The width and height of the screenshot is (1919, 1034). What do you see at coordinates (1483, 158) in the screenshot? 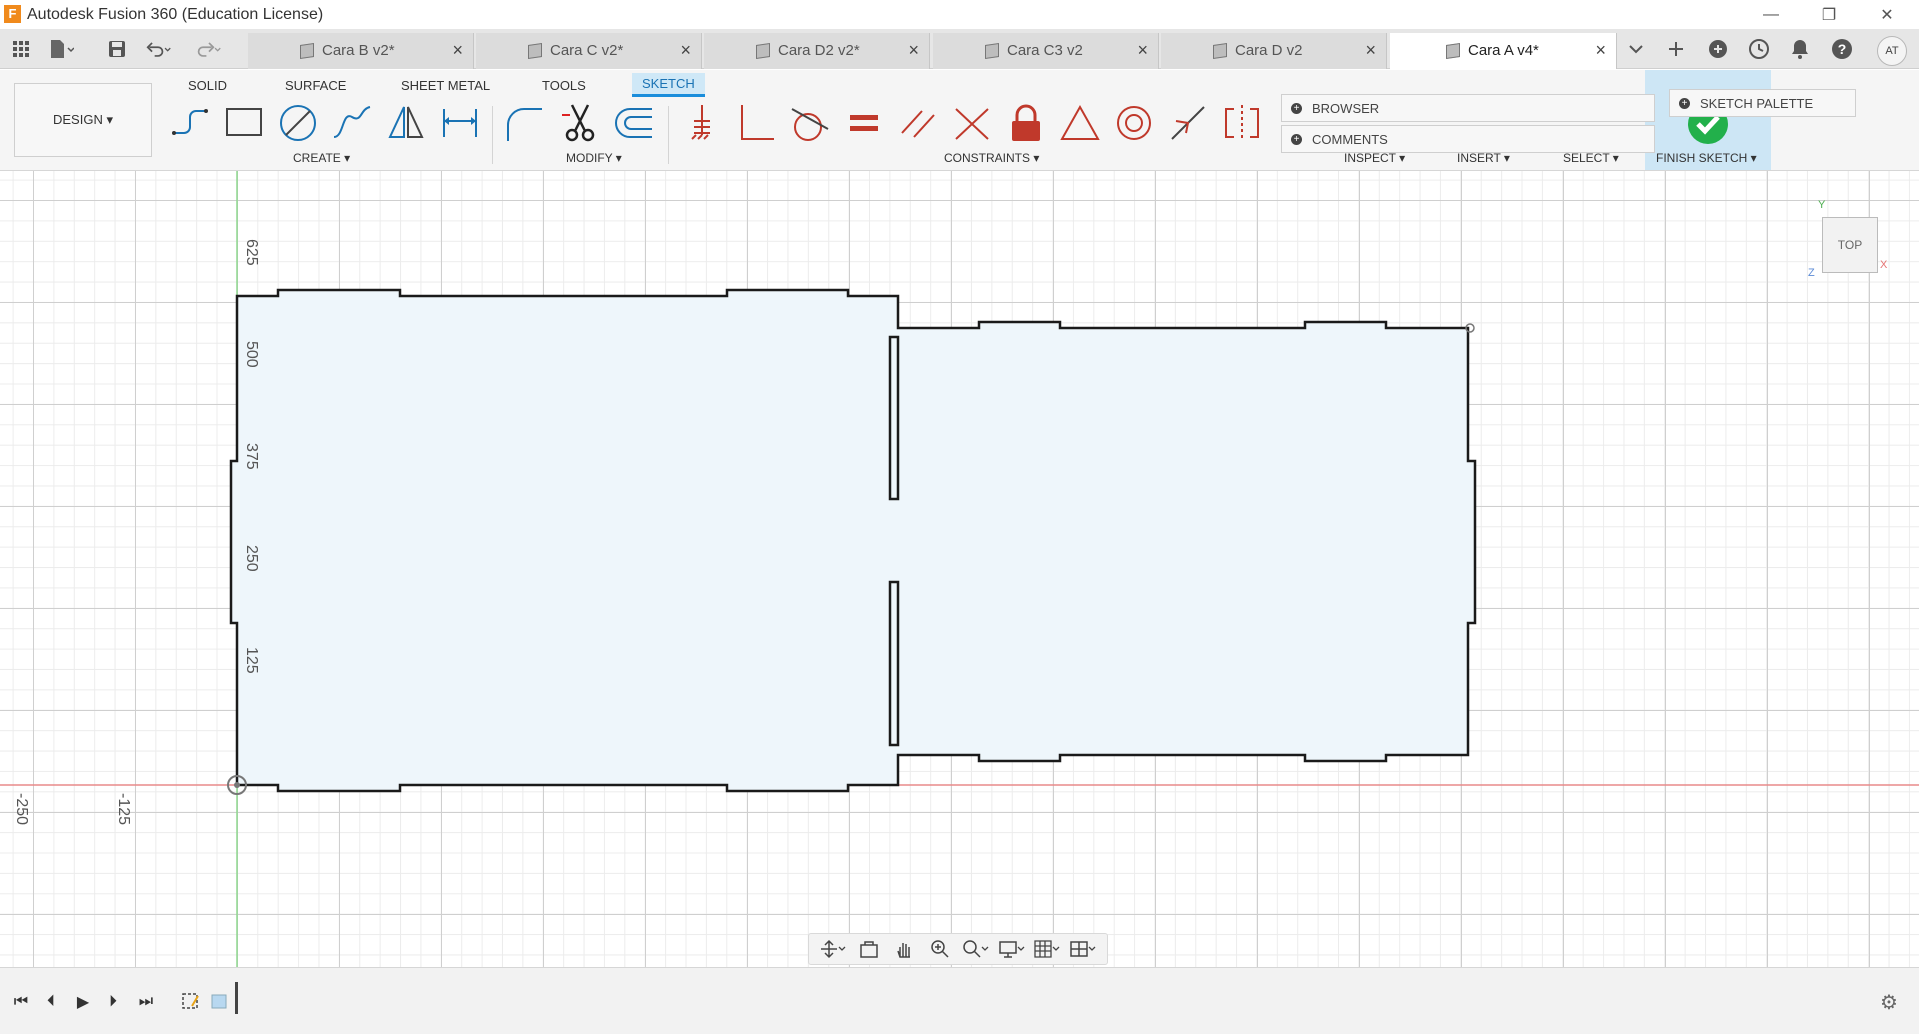
I see `insert-menu: INSERT ▾` at bounding box center [1483, 158].